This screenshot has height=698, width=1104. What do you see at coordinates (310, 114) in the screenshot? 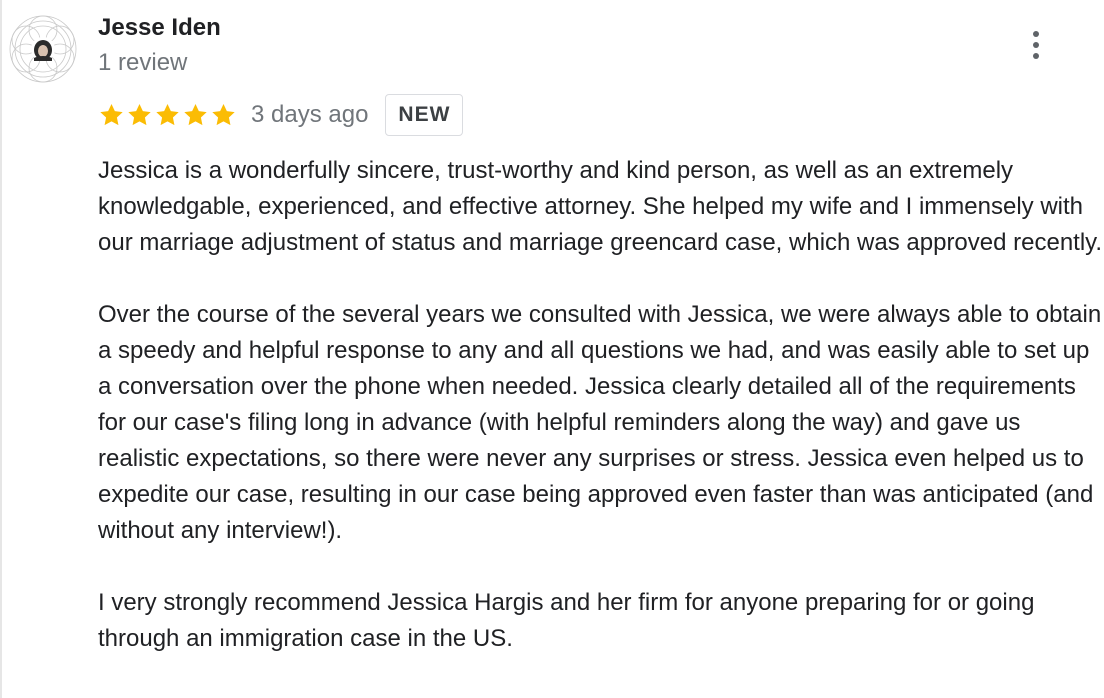
I see `review-date: 3 days ago` at bounding box center [310, 114].